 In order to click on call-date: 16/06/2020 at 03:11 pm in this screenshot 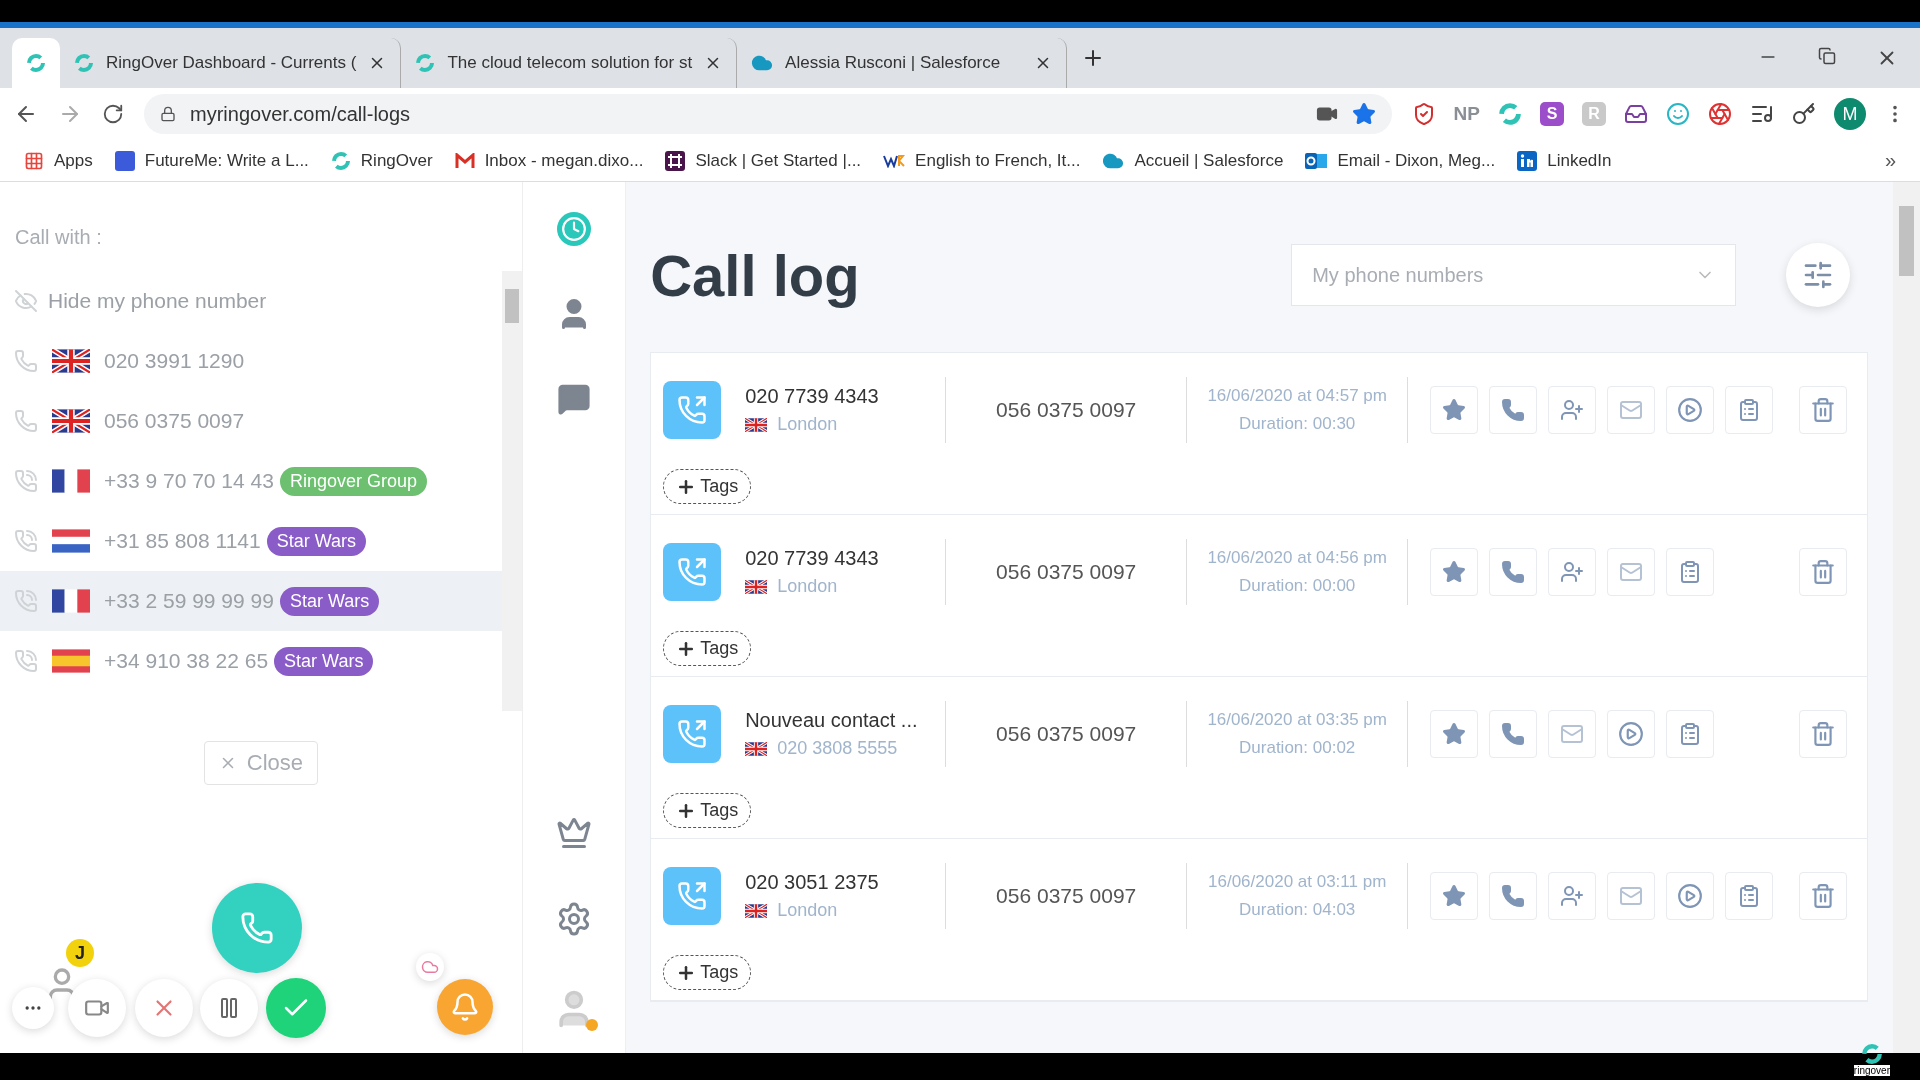, I will do `click(1297, 882)`.